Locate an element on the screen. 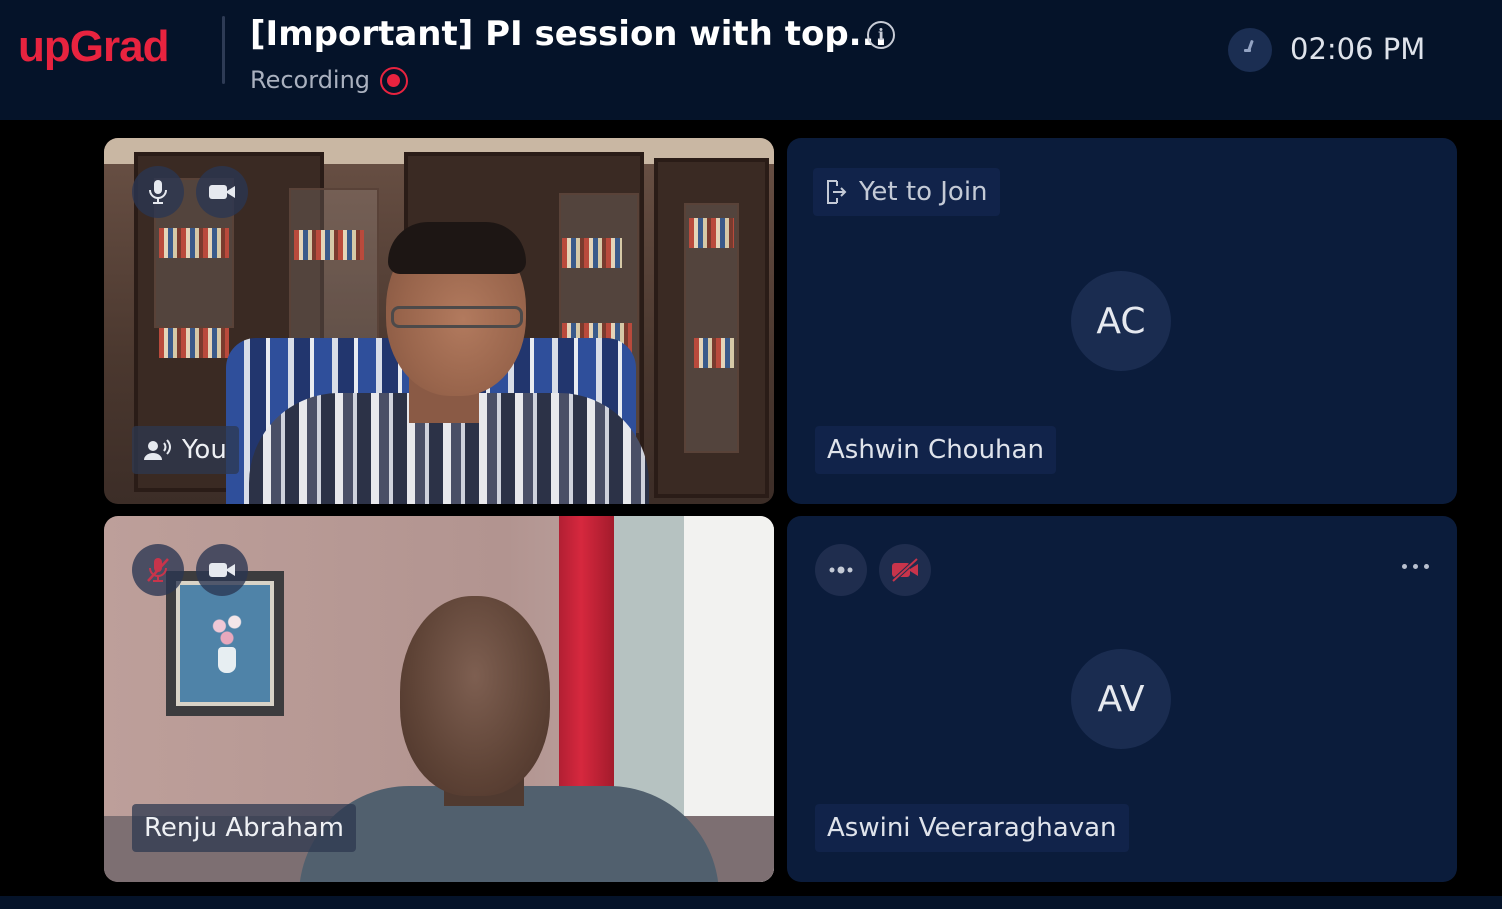 Image resolution: width=1502 pixels, height=909 pixels. participant-name: Renju Abraham is located at coordinates (244, 828).